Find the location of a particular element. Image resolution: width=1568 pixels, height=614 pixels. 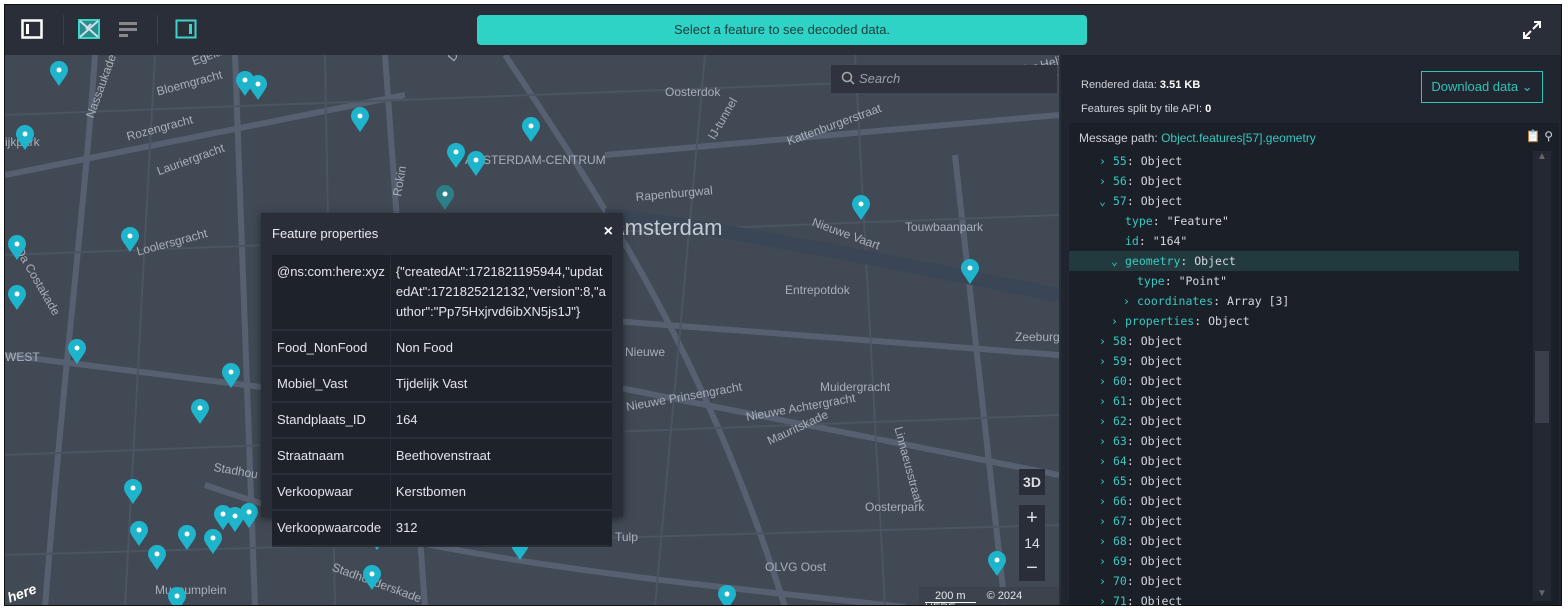

list-view-icon is located at coordinates (129, 29).